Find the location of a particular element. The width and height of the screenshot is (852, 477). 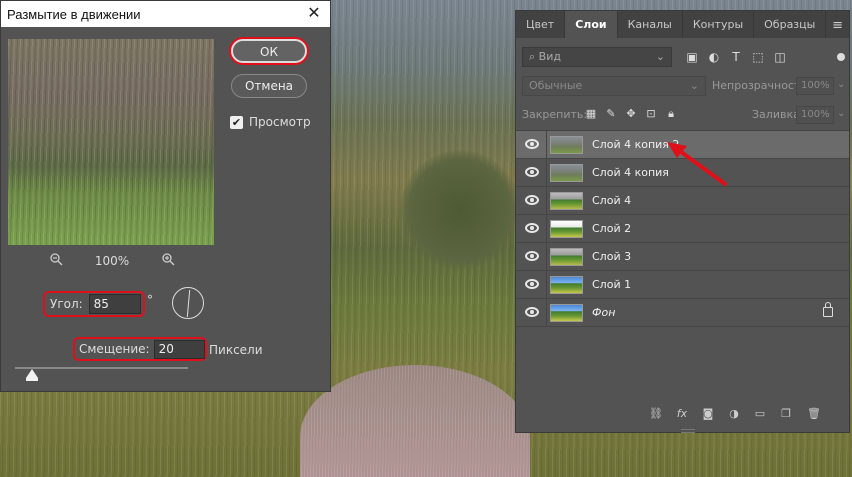

distance-label: Смещение: is located at coordinates (114, 349).